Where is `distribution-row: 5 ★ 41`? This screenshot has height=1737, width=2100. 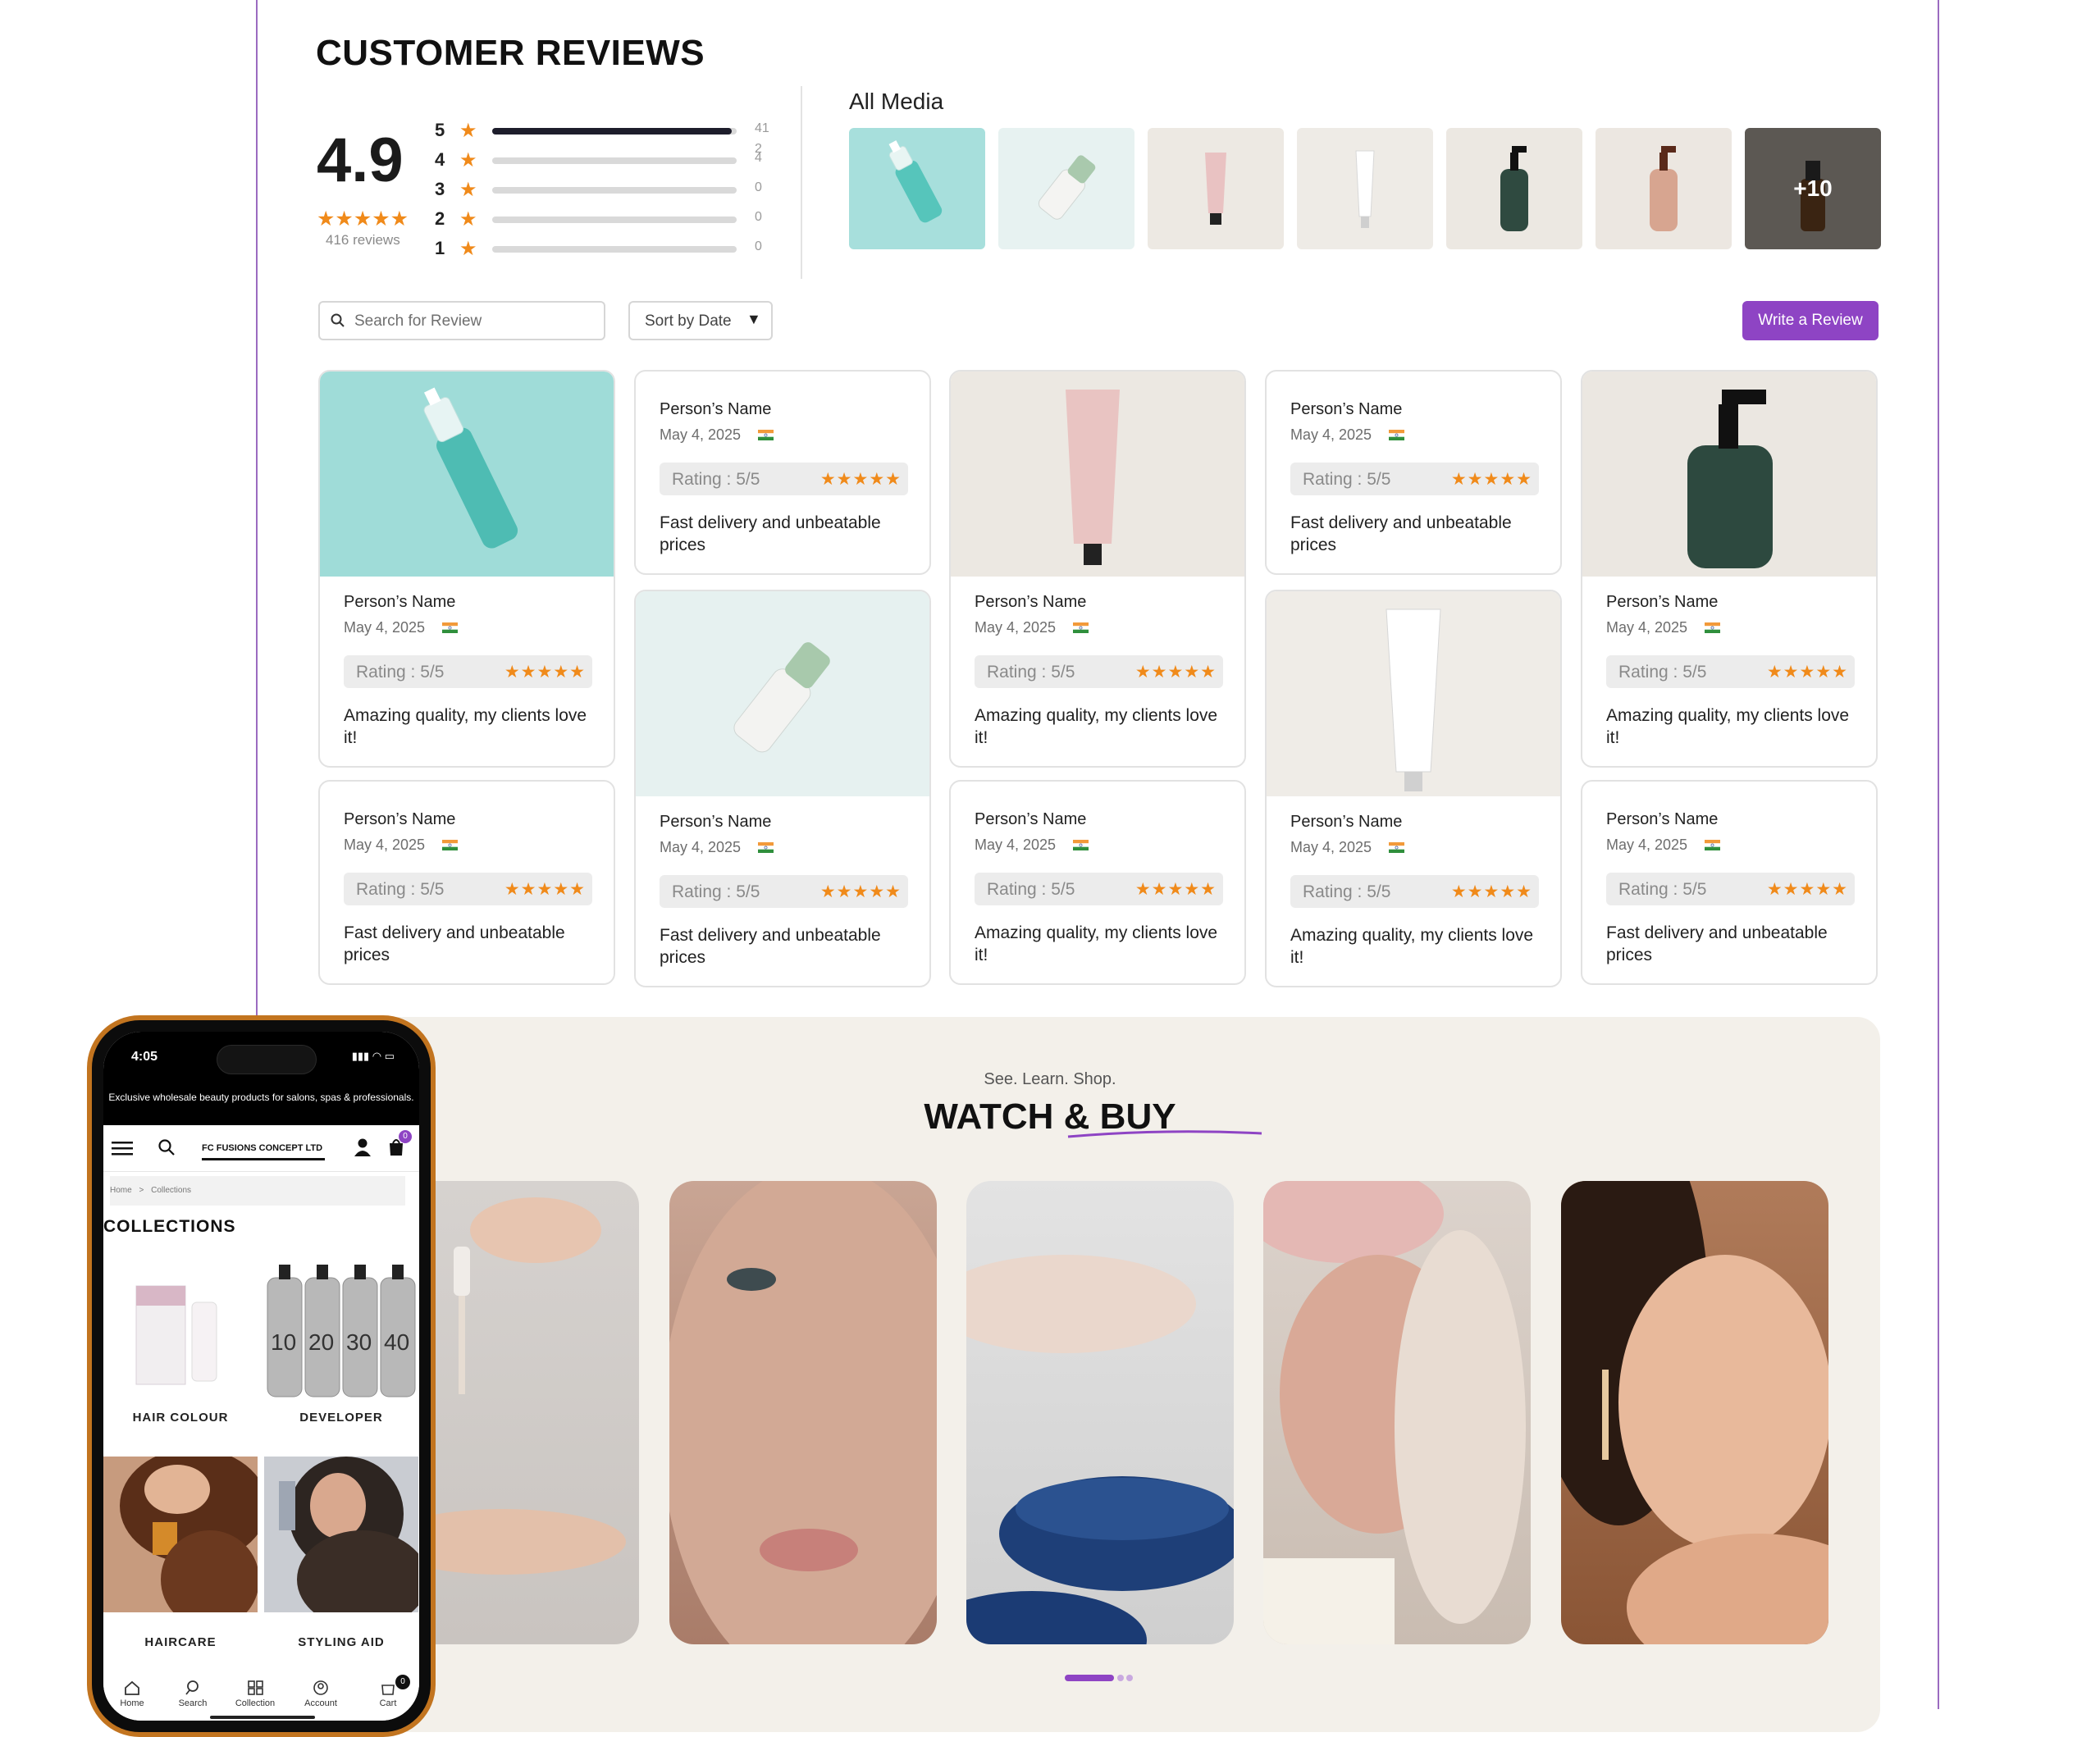 distribution-row: 5 ★ 41 is located at coordinates (603, 131).